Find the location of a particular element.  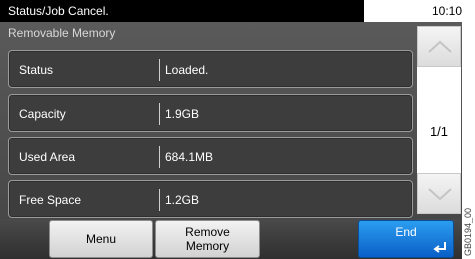

row-free-space: Free Space 1.2GB is located at coordinates (210, 199).